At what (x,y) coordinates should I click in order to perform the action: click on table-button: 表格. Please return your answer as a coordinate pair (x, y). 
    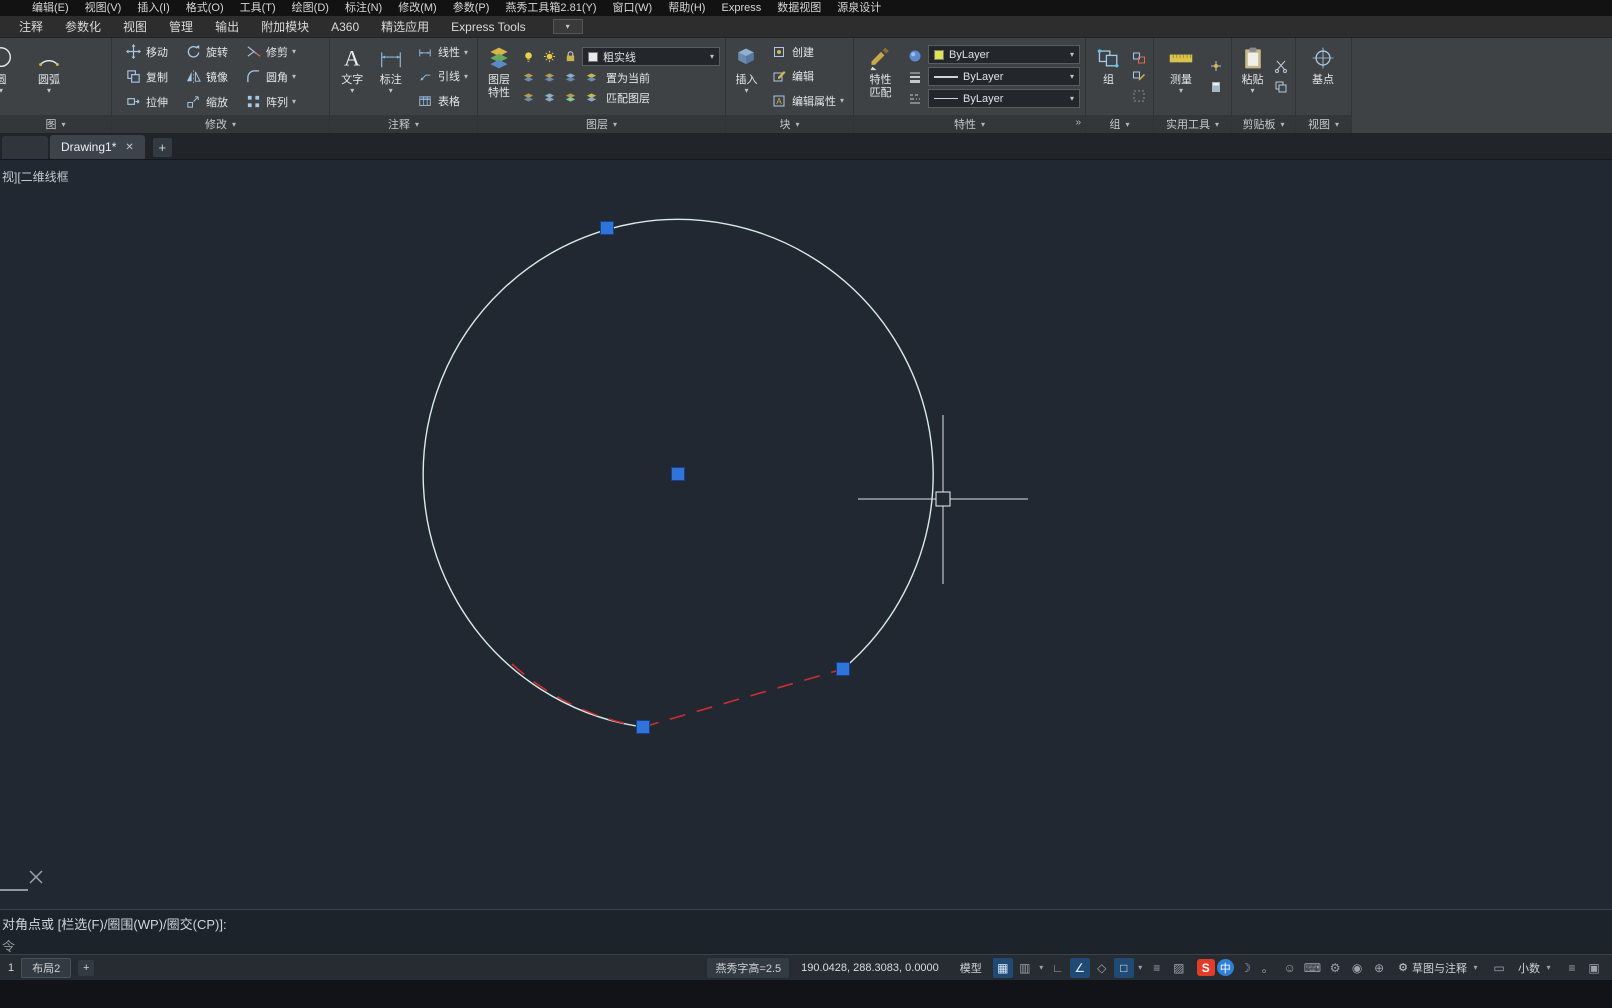
    Looking at the image, I should click on (442, 101).